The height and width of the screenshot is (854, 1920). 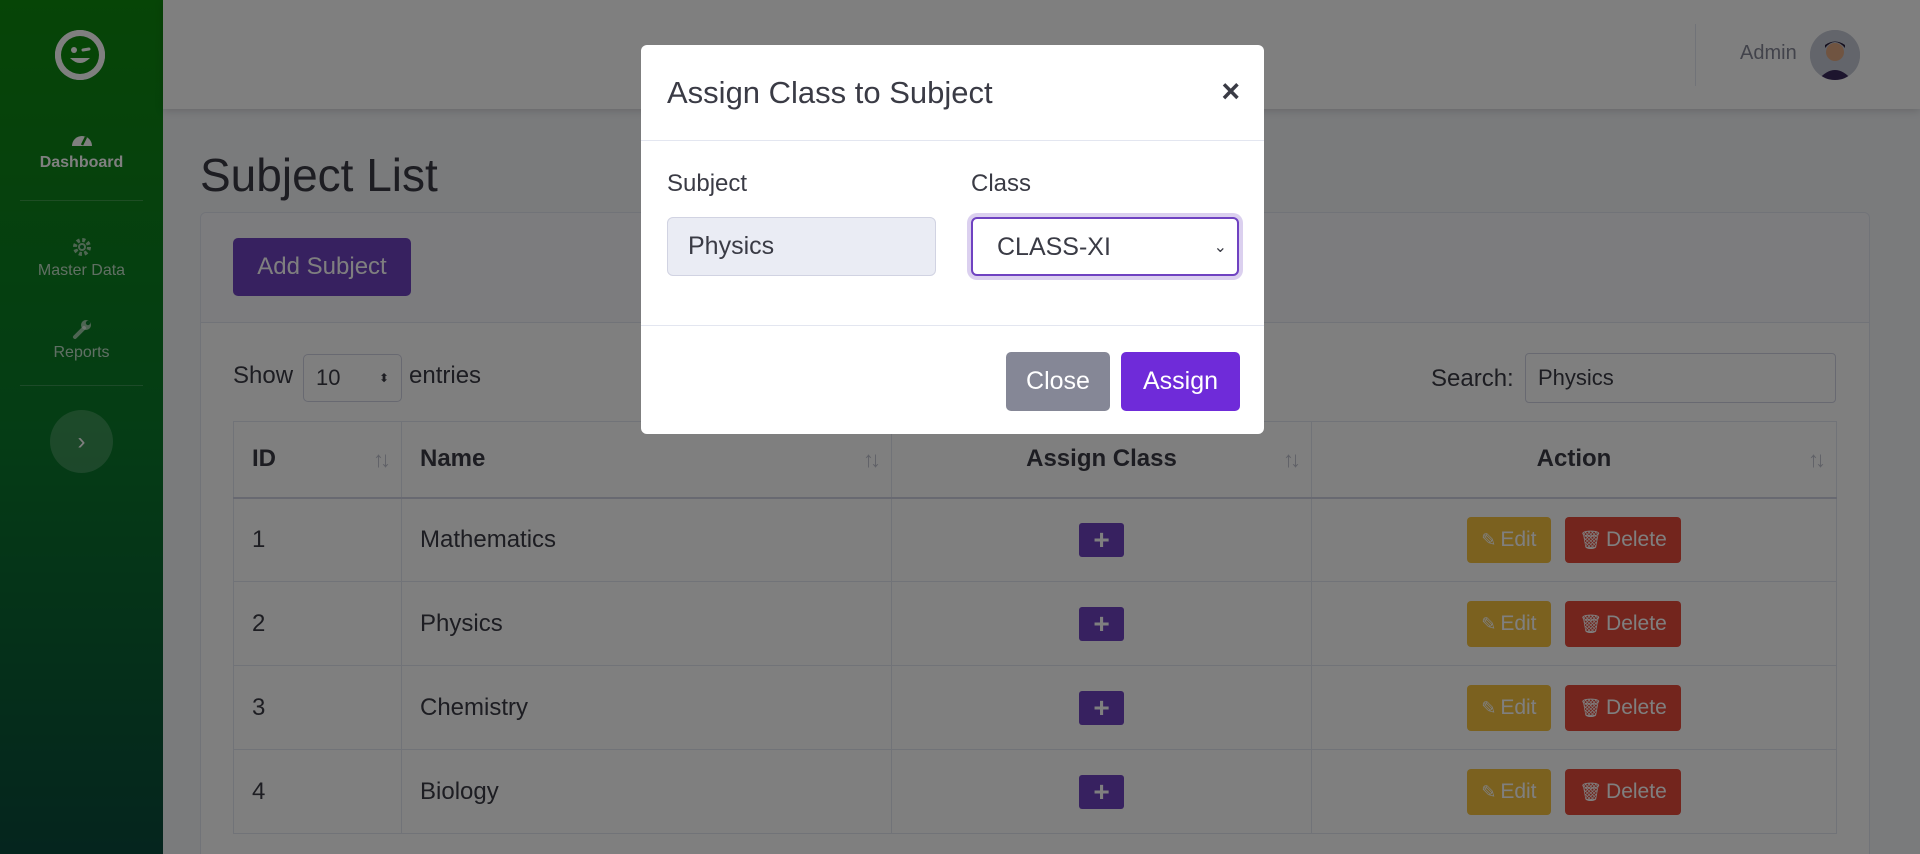 I want to click on class-select: CLASS-XI ⌄, so click(x=1105, y=246).